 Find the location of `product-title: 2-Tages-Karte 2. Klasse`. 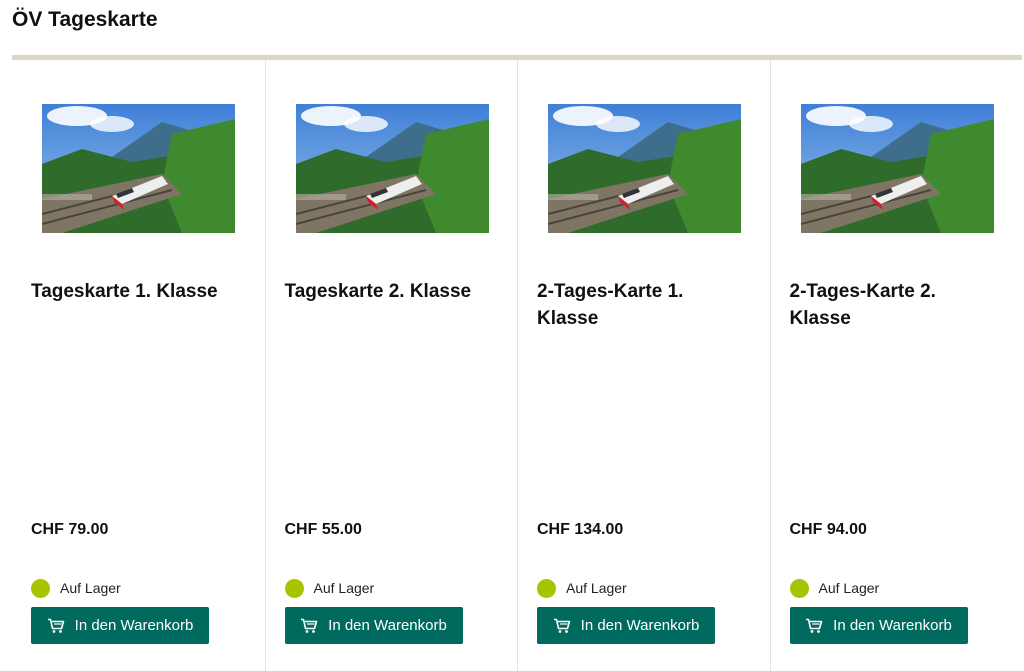

product-title: 2-Tages-Karte 2. Klasse is located at coordinates (890, 305).